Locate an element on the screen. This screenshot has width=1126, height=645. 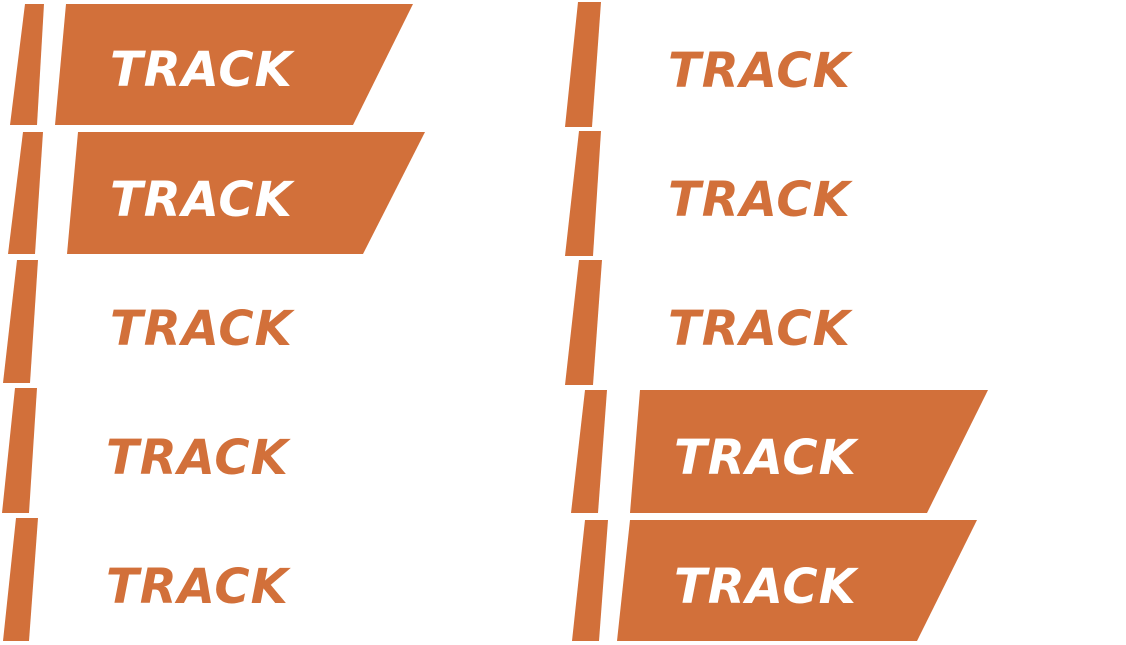
track-button-right-4: TRACK is located at coordinates (779, 451).